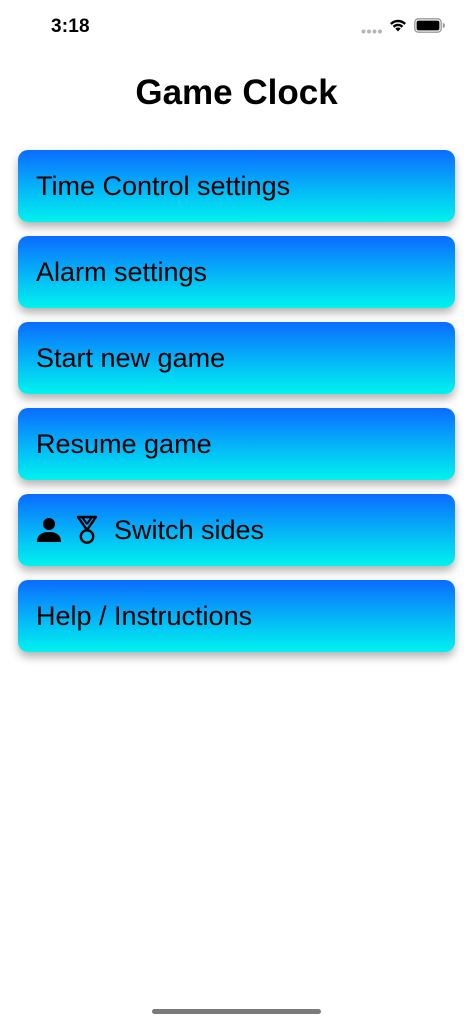  What do you see at coordinates (49, 530) in the screenshot?
I see `person-icon` at bounding box center [49, 530].